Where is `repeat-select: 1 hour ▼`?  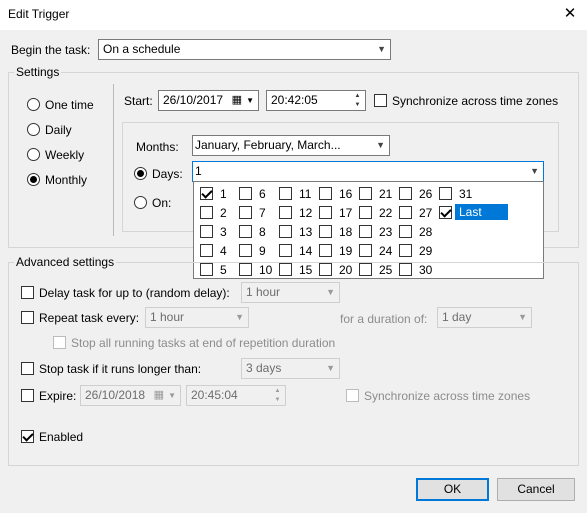
repeat-select: 1 hour ▼ is located at coordinates (197, 317).